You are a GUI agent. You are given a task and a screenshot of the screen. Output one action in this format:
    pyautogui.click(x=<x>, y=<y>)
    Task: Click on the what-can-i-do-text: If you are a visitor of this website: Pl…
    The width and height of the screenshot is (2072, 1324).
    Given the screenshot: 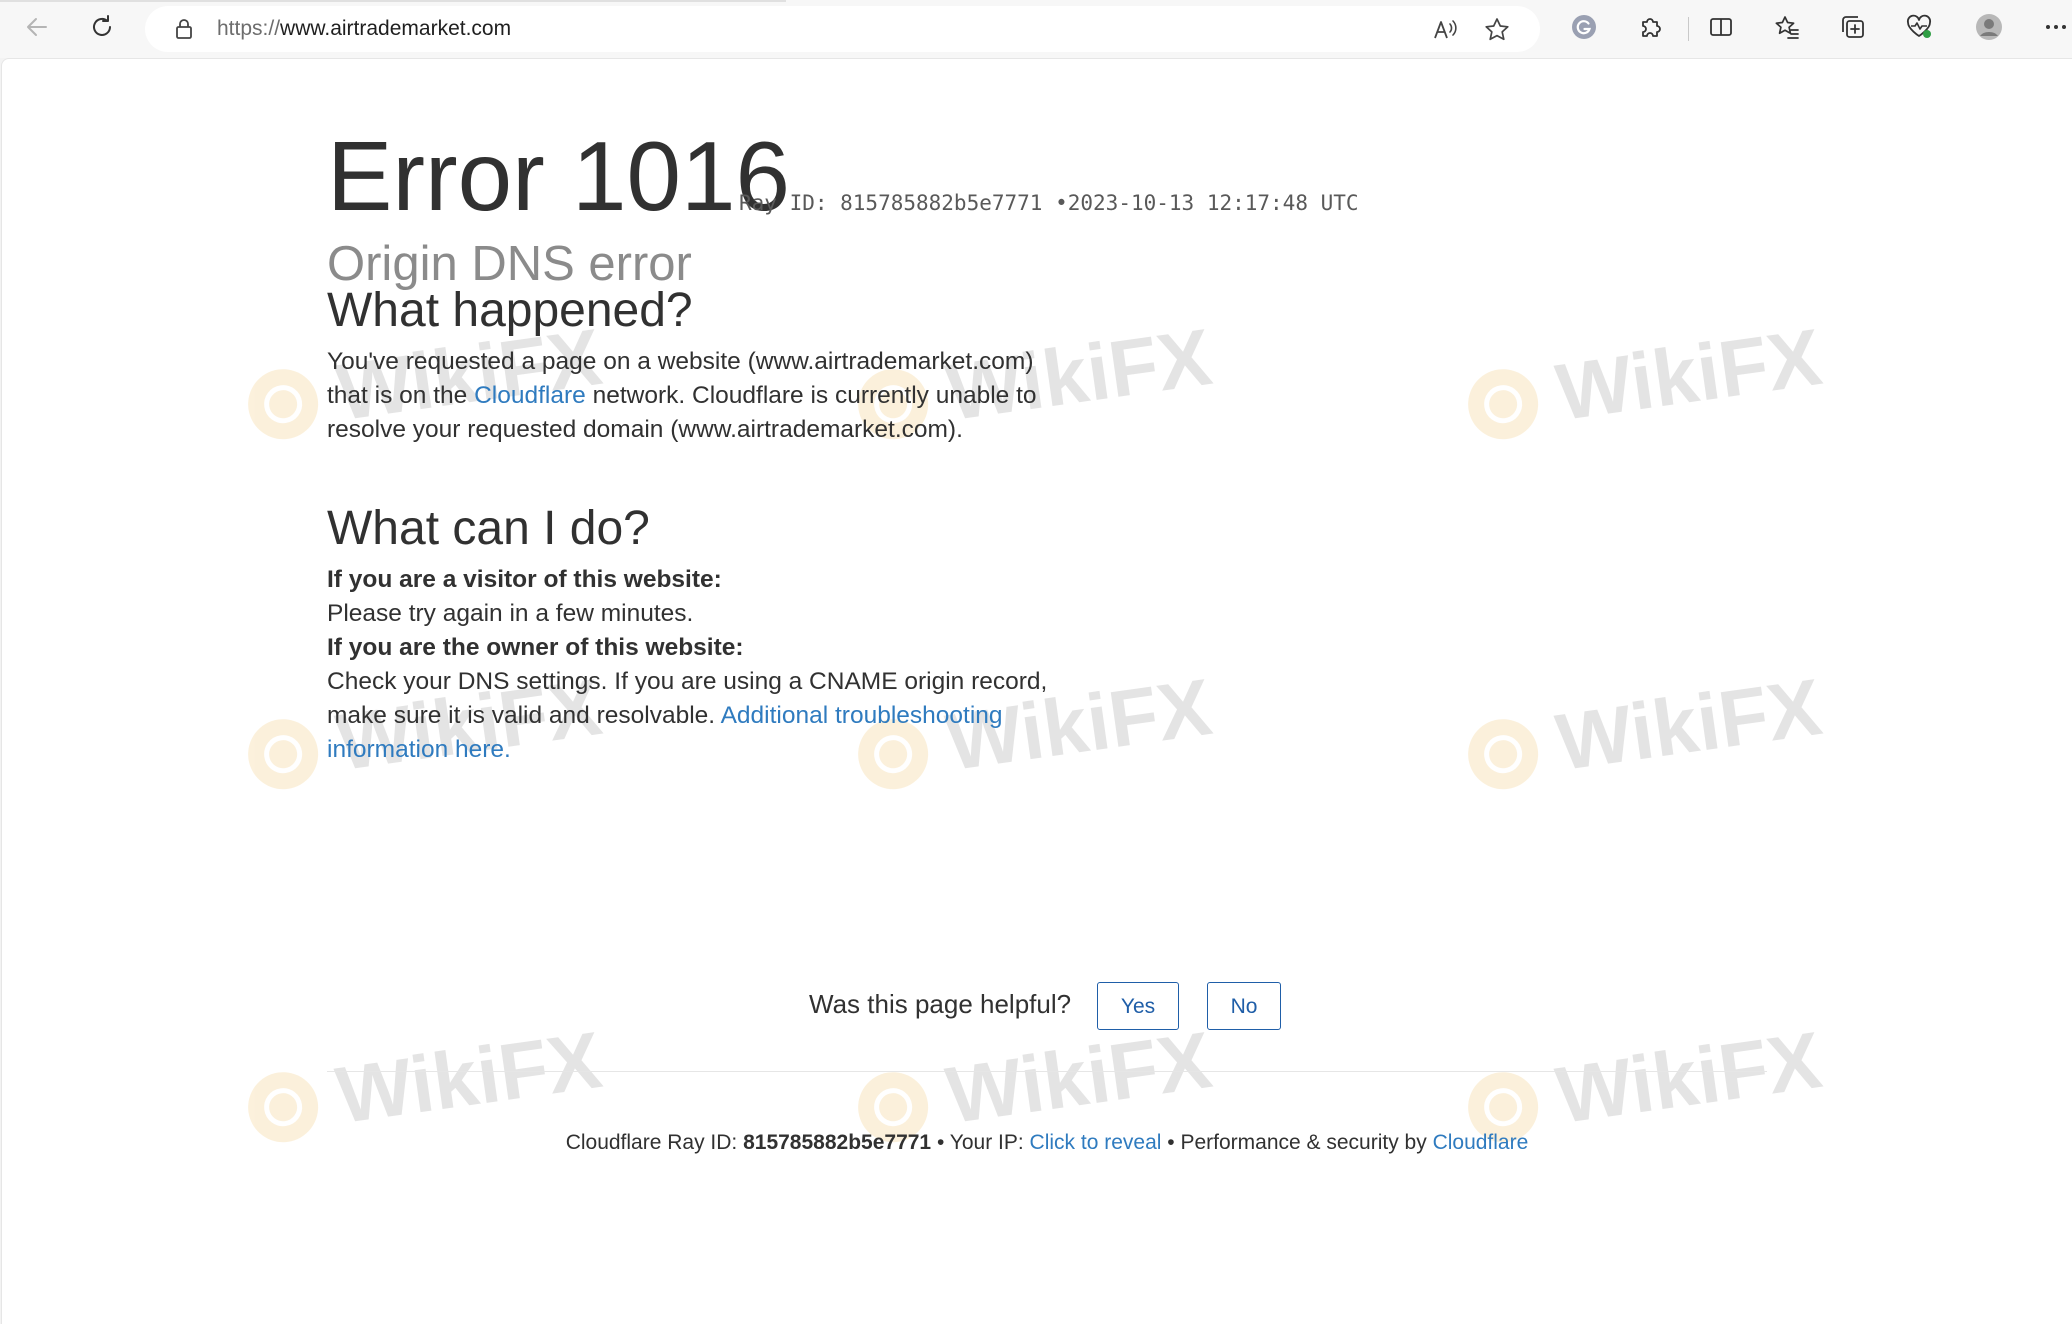 What is the action you would take?
    pyautogui.click(x=697, y=665)
    